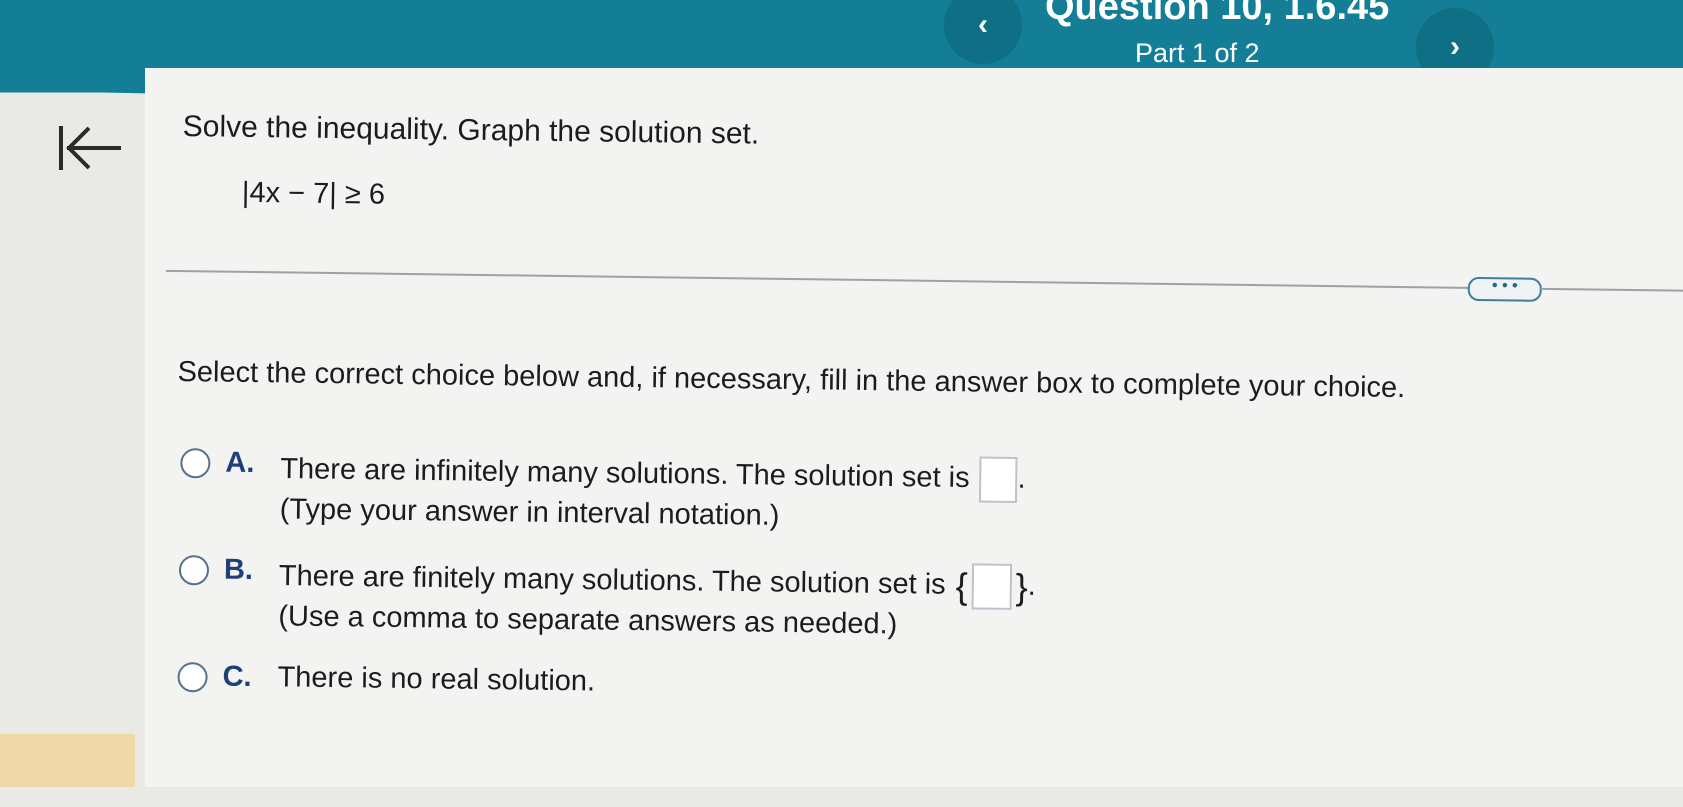 The width and height of the screenshot is (1683, 807). I want to click on section-divider, so click(825, 279).